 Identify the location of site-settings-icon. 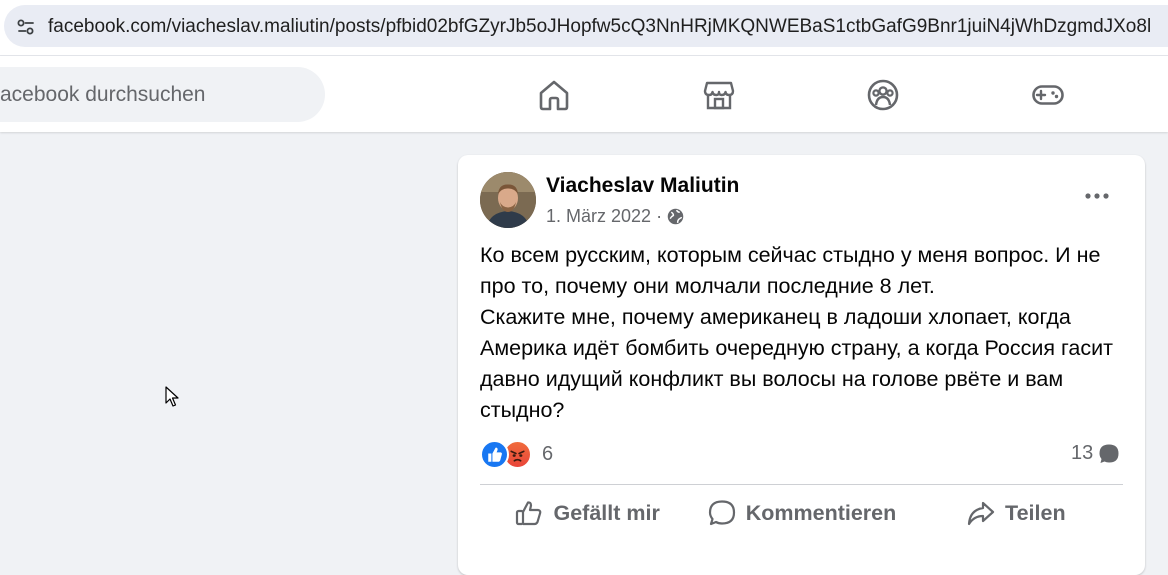
(26, 27).